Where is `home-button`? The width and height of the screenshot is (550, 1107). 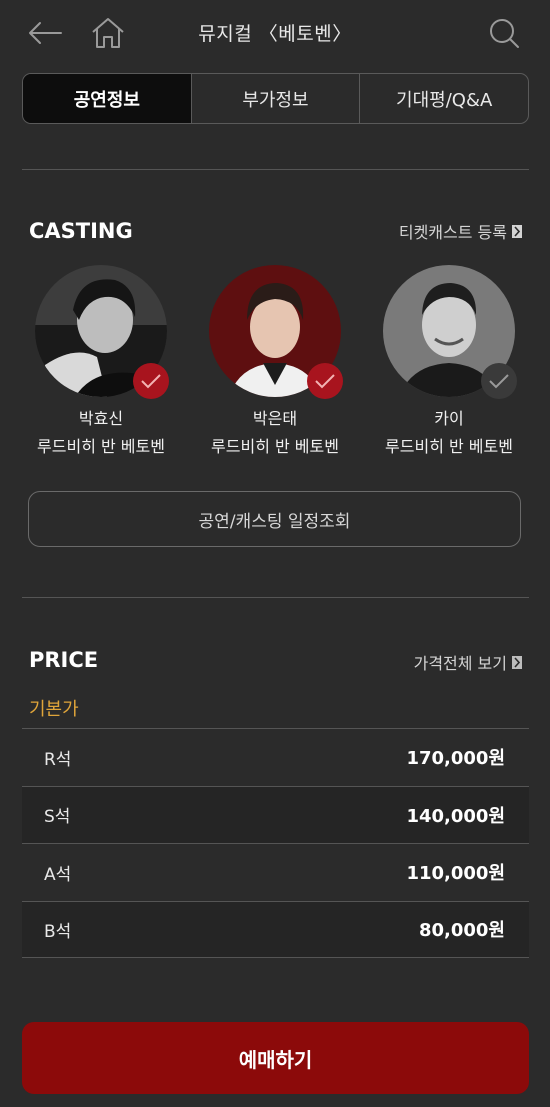
home-button is located at coordinates (108, 33).